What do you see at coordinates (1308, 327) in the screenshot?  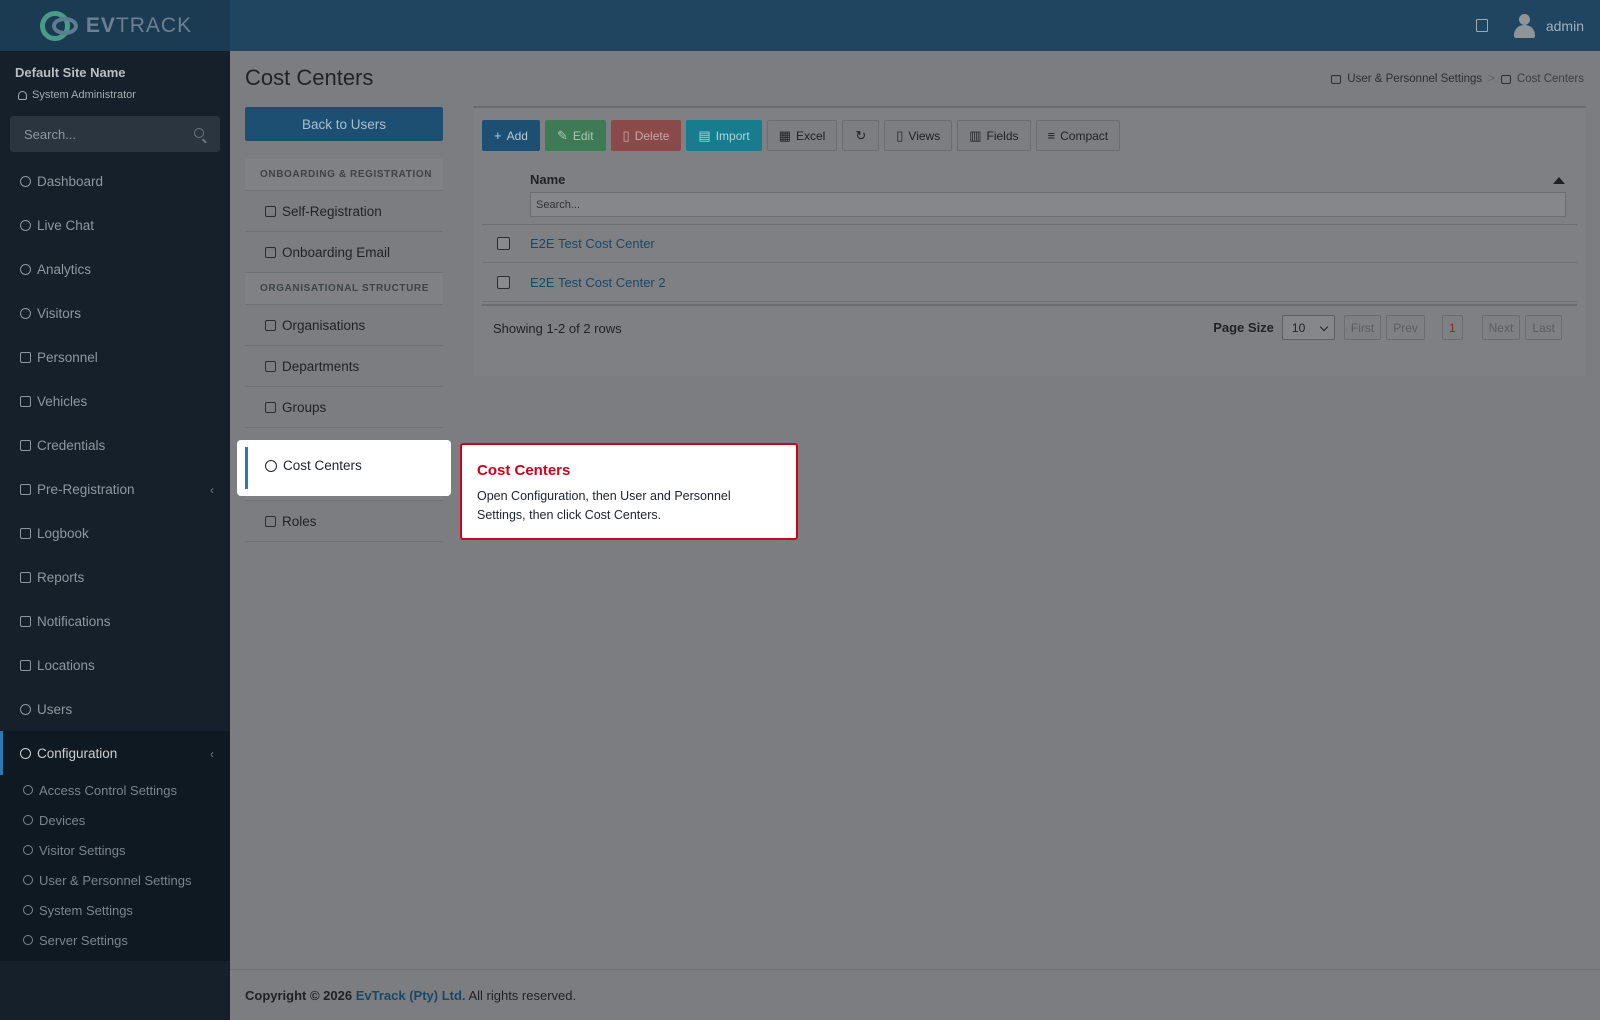 I see `page-size-select: 10` at bounding box center [1308, 327].